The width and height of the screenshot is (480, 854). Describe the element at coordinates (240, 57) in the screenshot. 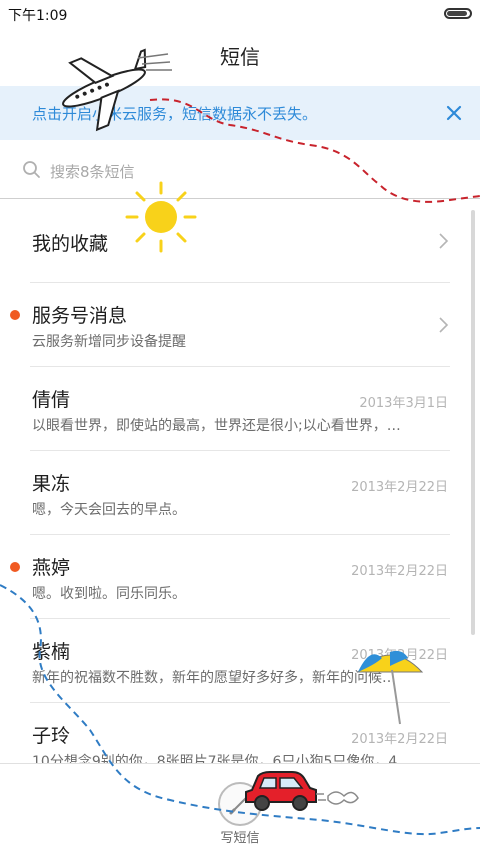

I see `page-title: 短信` at that location.